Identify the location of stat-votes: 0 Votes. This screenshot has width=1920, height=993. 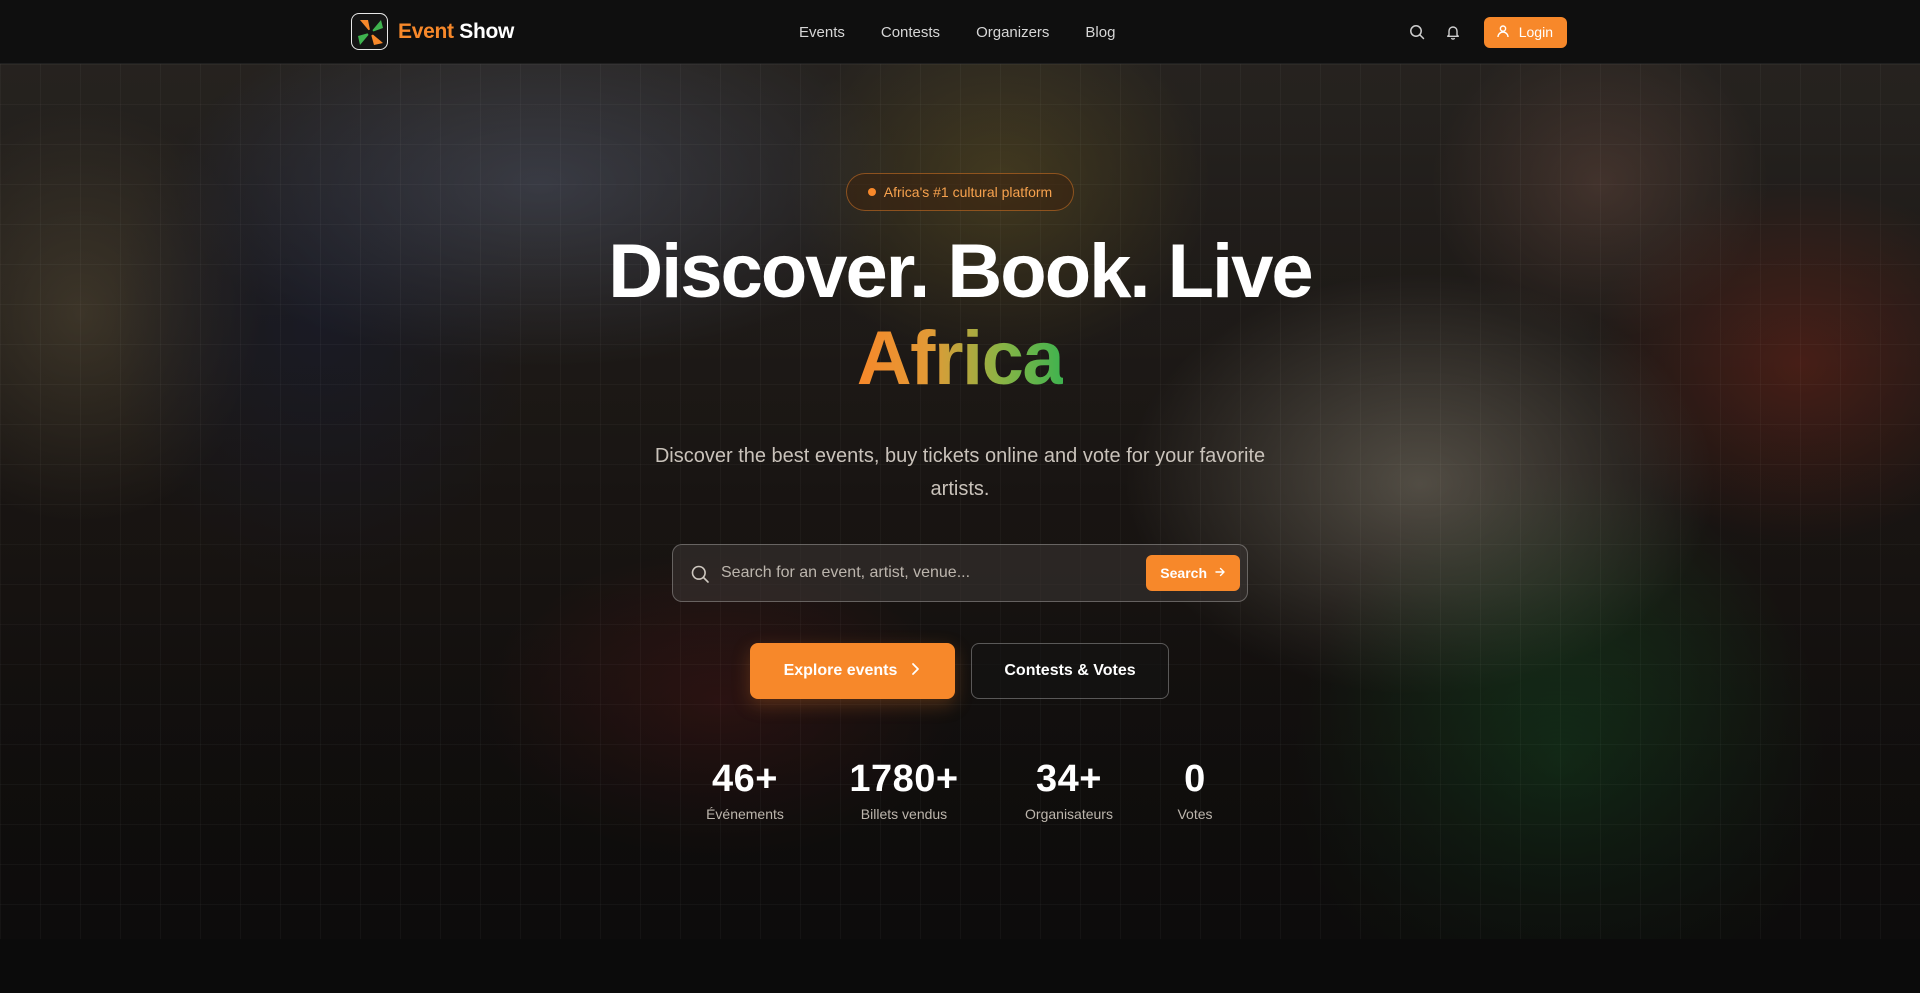
(1195, 791).